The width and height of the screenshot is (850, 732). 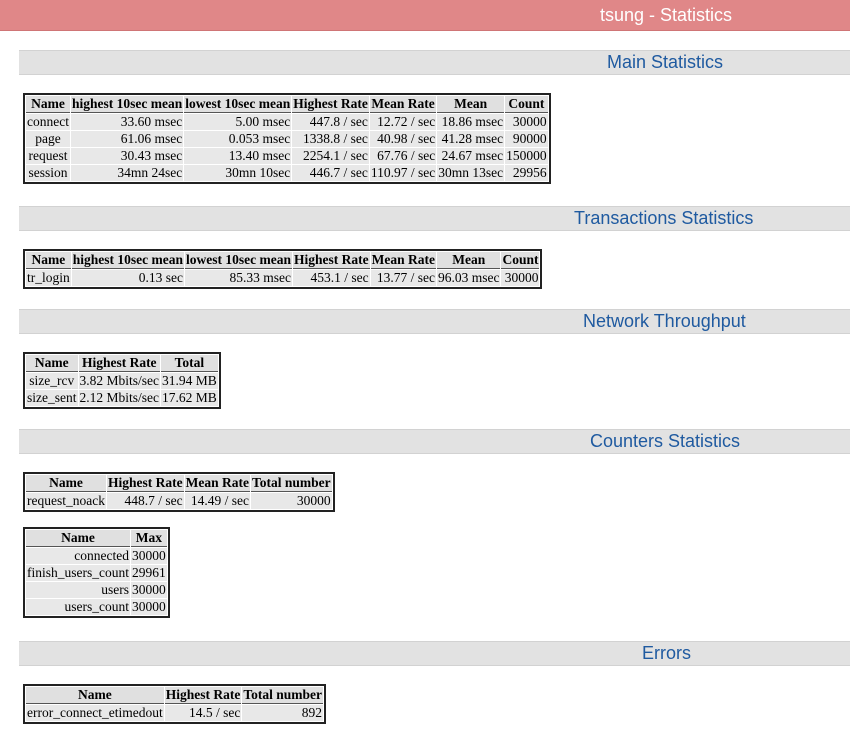 I want to click on page-title: tsung - Statistics, so click(x=666, y=15).